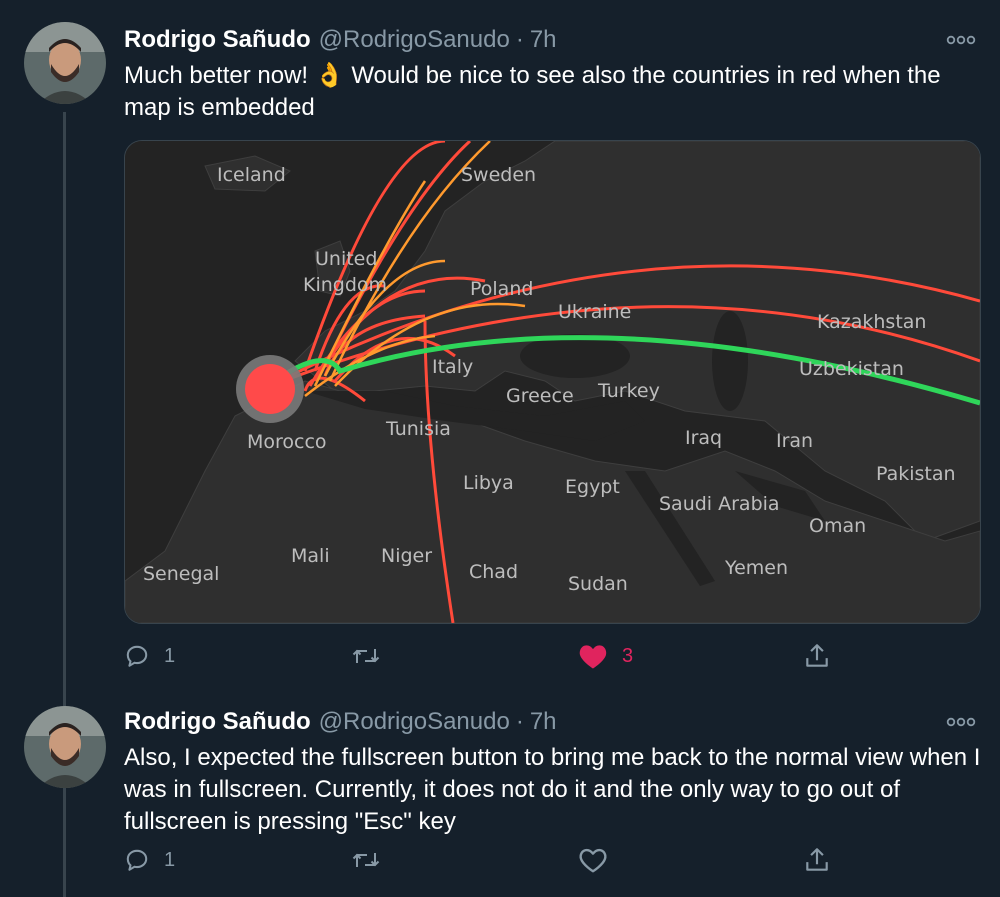 The width and height of the screenshot is (1000, 897). What do you see at coordinates (181, 574) in the screenshot?
I see `map-label-senegal: Senegal` at bounding box center [181, 574].